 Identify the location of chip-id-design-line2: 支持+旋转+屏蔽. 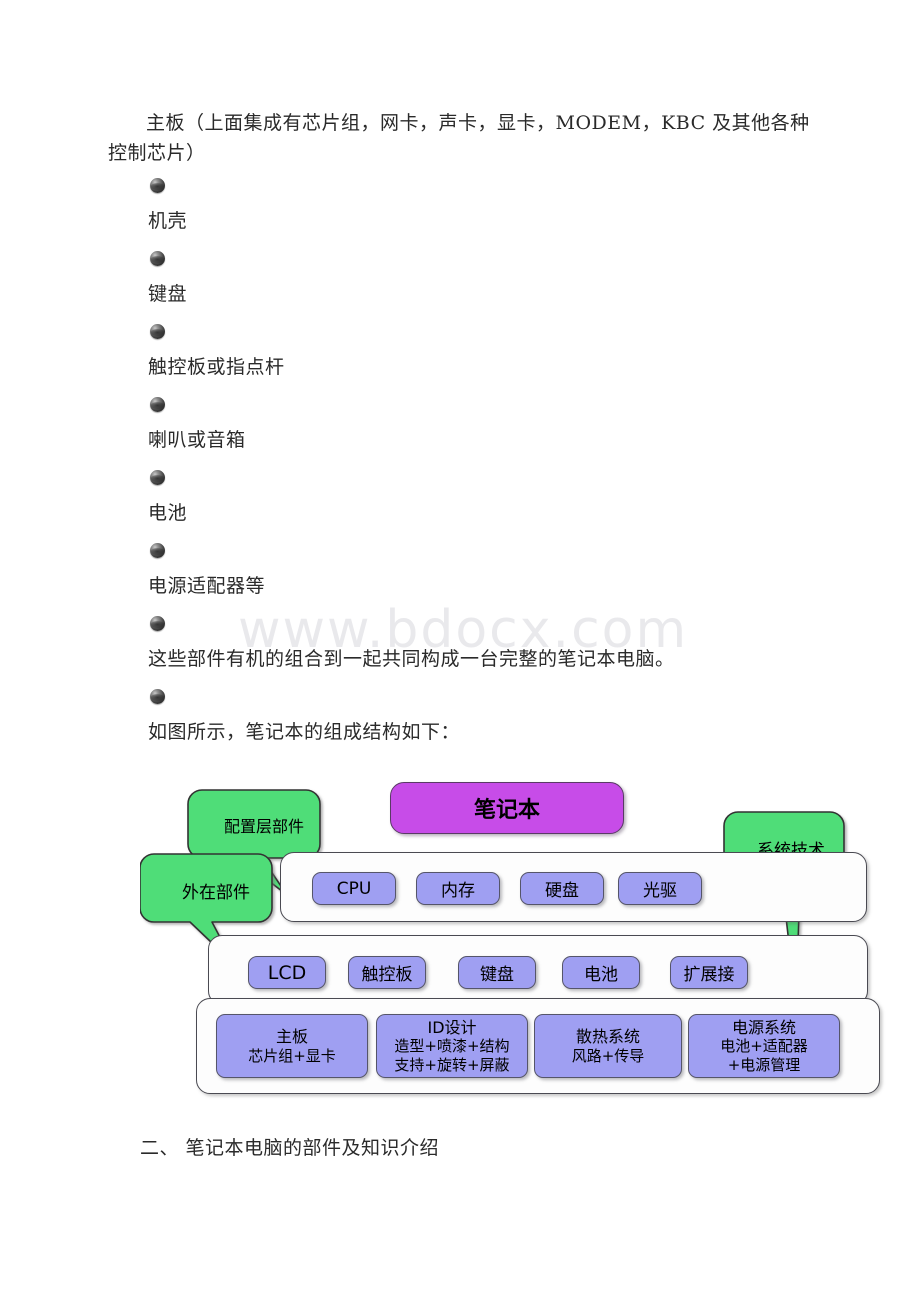
(452, 1064).